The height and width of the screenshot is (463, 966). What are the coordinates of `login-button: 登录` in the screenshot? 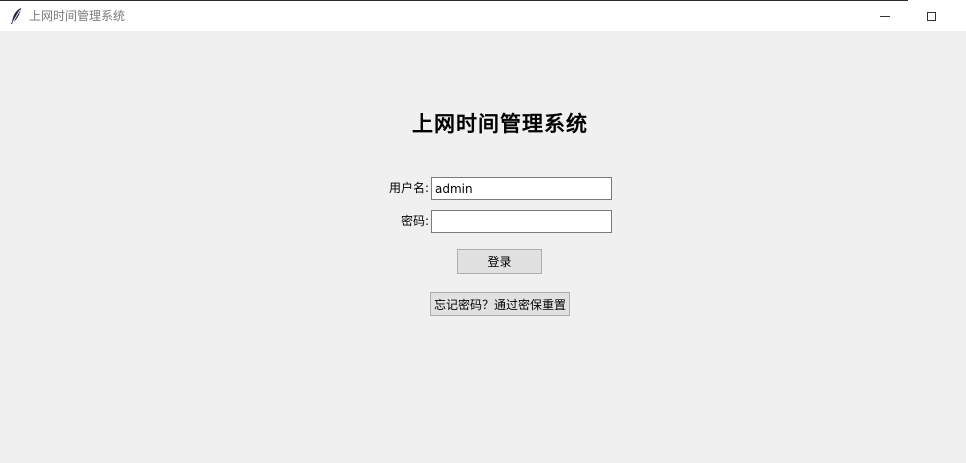 It's located at (499, 261).